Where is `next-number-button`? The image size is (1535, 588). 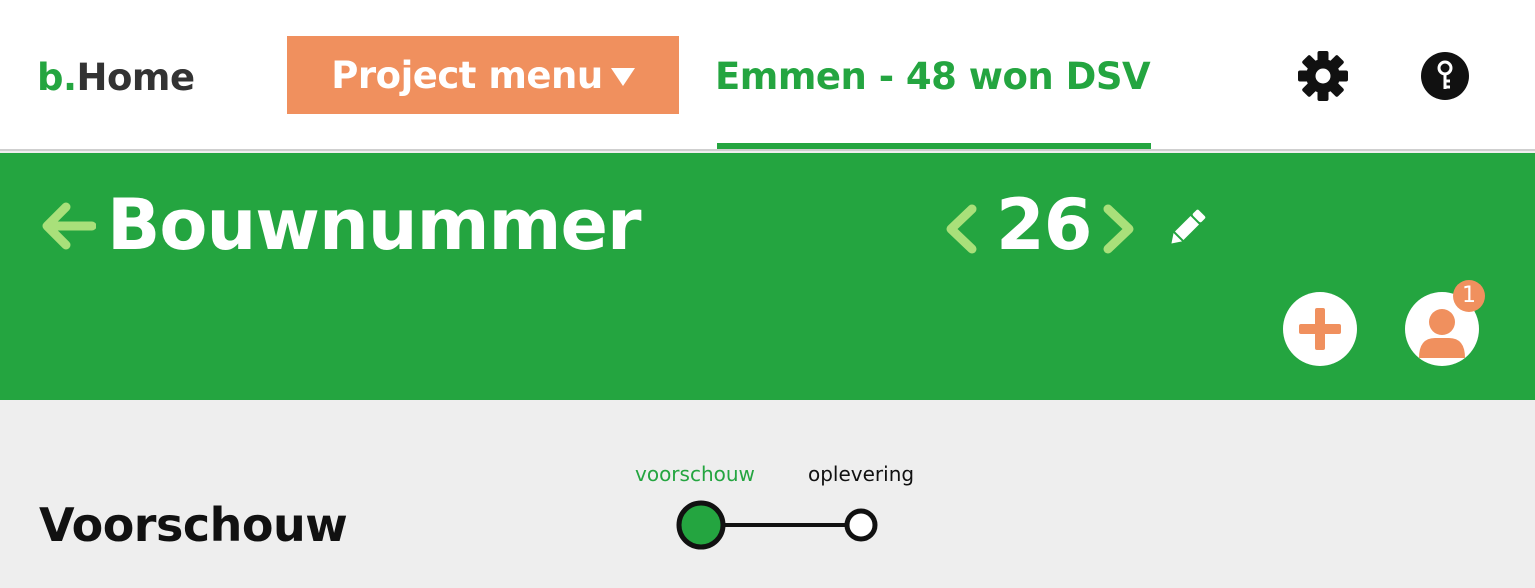 next-number-button is located at coordinates (1119, 229).